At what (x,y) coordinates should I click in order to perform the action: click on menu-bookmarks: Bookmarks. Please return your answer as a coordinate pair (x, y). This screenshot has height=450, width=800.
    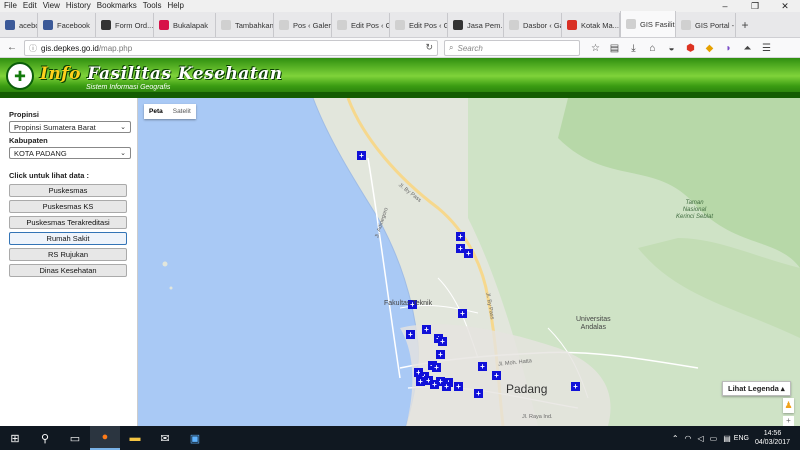
    Looking at the image, I should click on (117, 6).